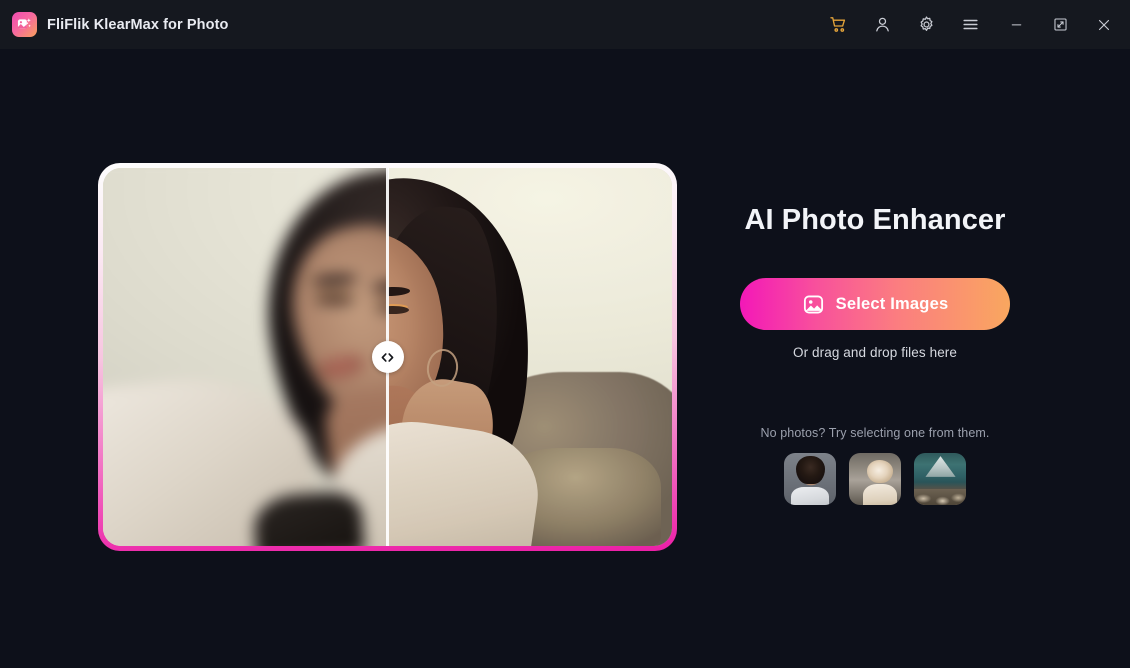  Describe the element at coordinates (245, 357) in the screenshot. I see `before-image` at that location.